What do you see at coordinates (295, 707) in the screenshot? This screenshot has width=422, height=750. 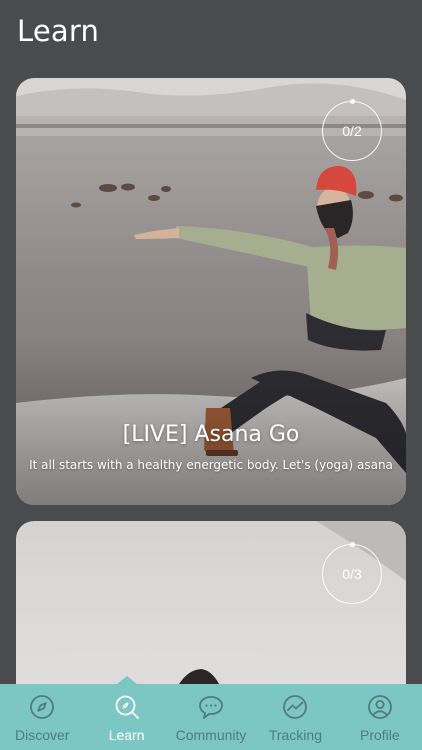 I see `trend-chart-icon` at bounding box center [295, 707].